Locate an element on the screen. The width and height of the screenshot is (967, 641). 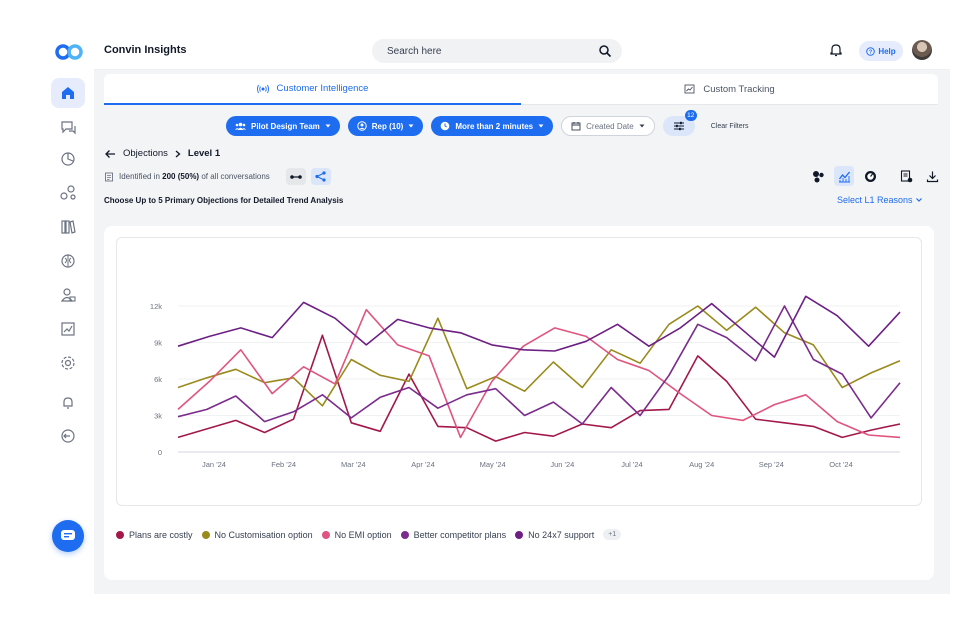
calendar-icon is located at coordinates (576, 126).